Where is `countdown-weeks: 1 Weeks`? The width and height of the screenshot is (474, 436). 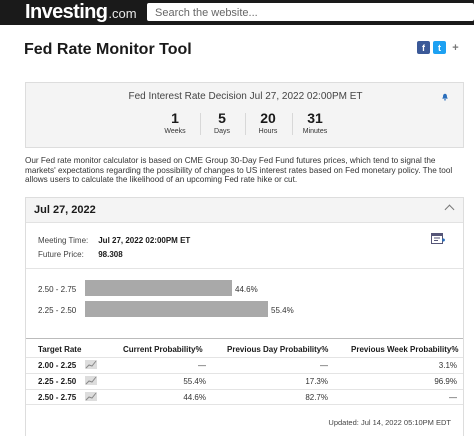 countdown-weeks: 1 Weeks is located at coordinates (175, 122).